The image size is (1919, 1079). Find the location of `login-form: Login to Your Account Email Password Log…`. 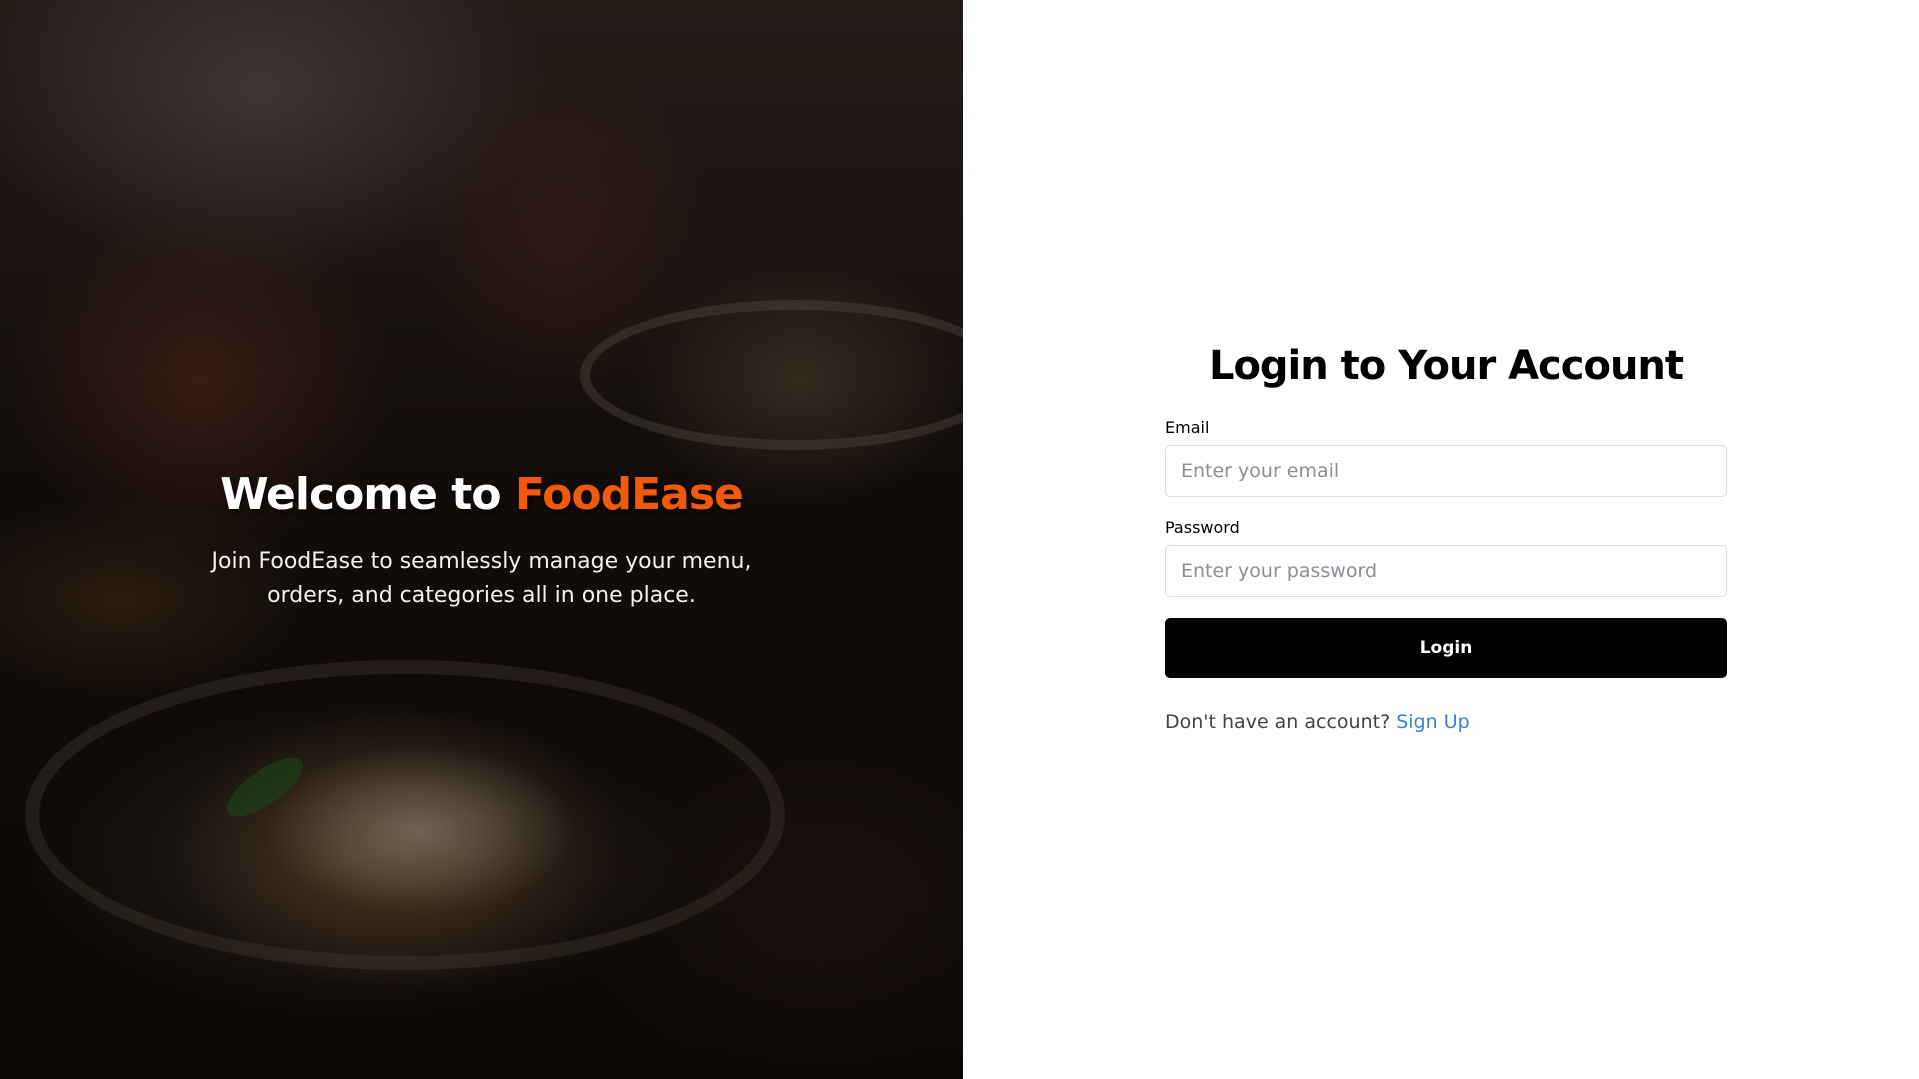

login-form: Login to Your Account Email Password Log… is located at coordinates (1446, 534).